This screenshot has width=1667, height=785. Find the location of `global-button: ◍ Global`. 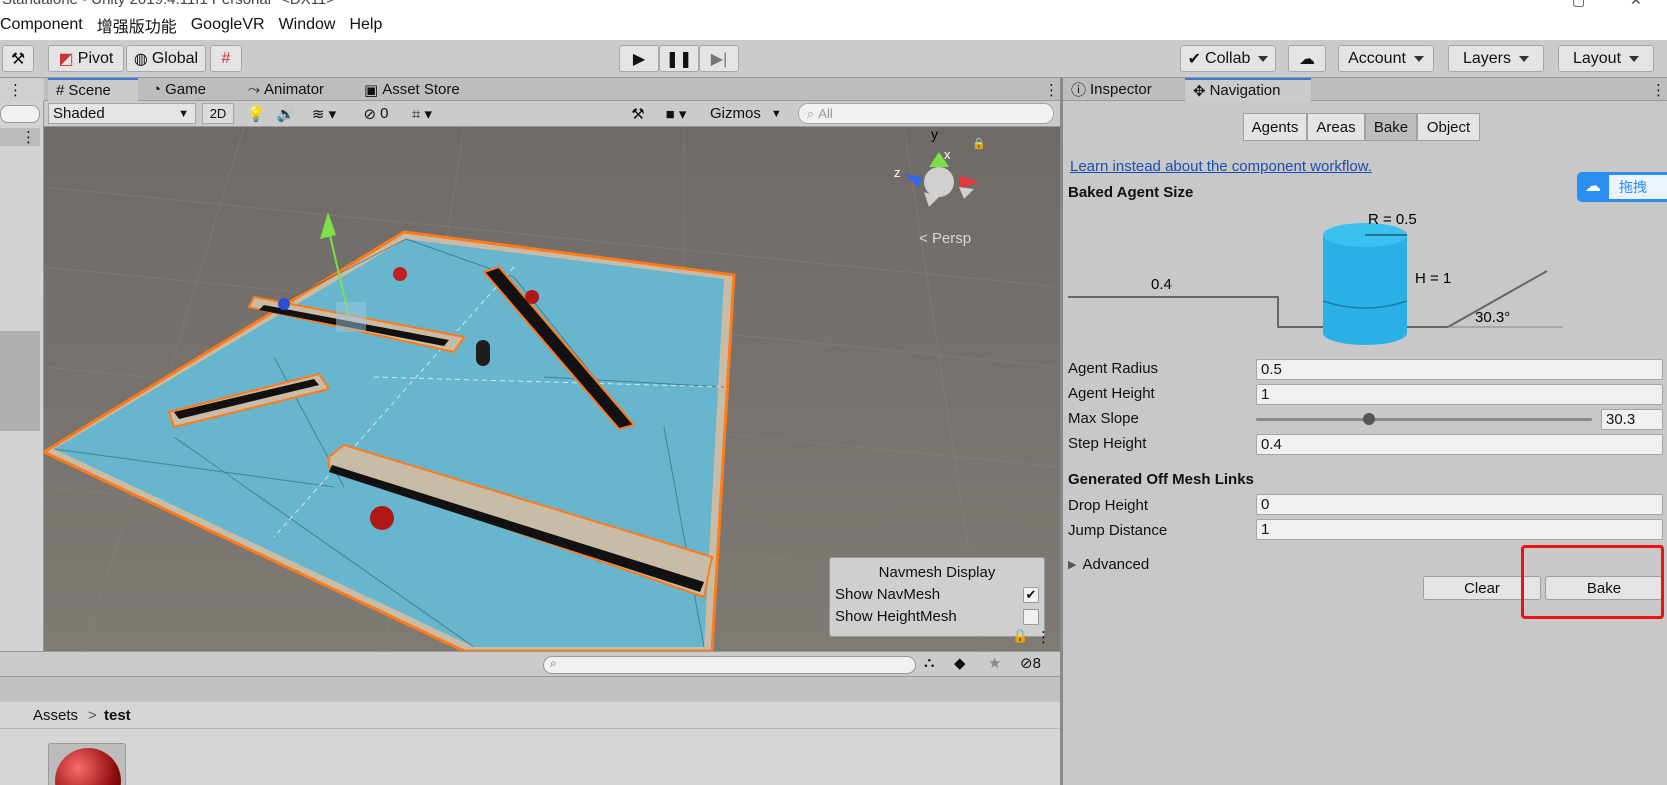

global-button: ◍ Global is located at coordinates (166, 58).